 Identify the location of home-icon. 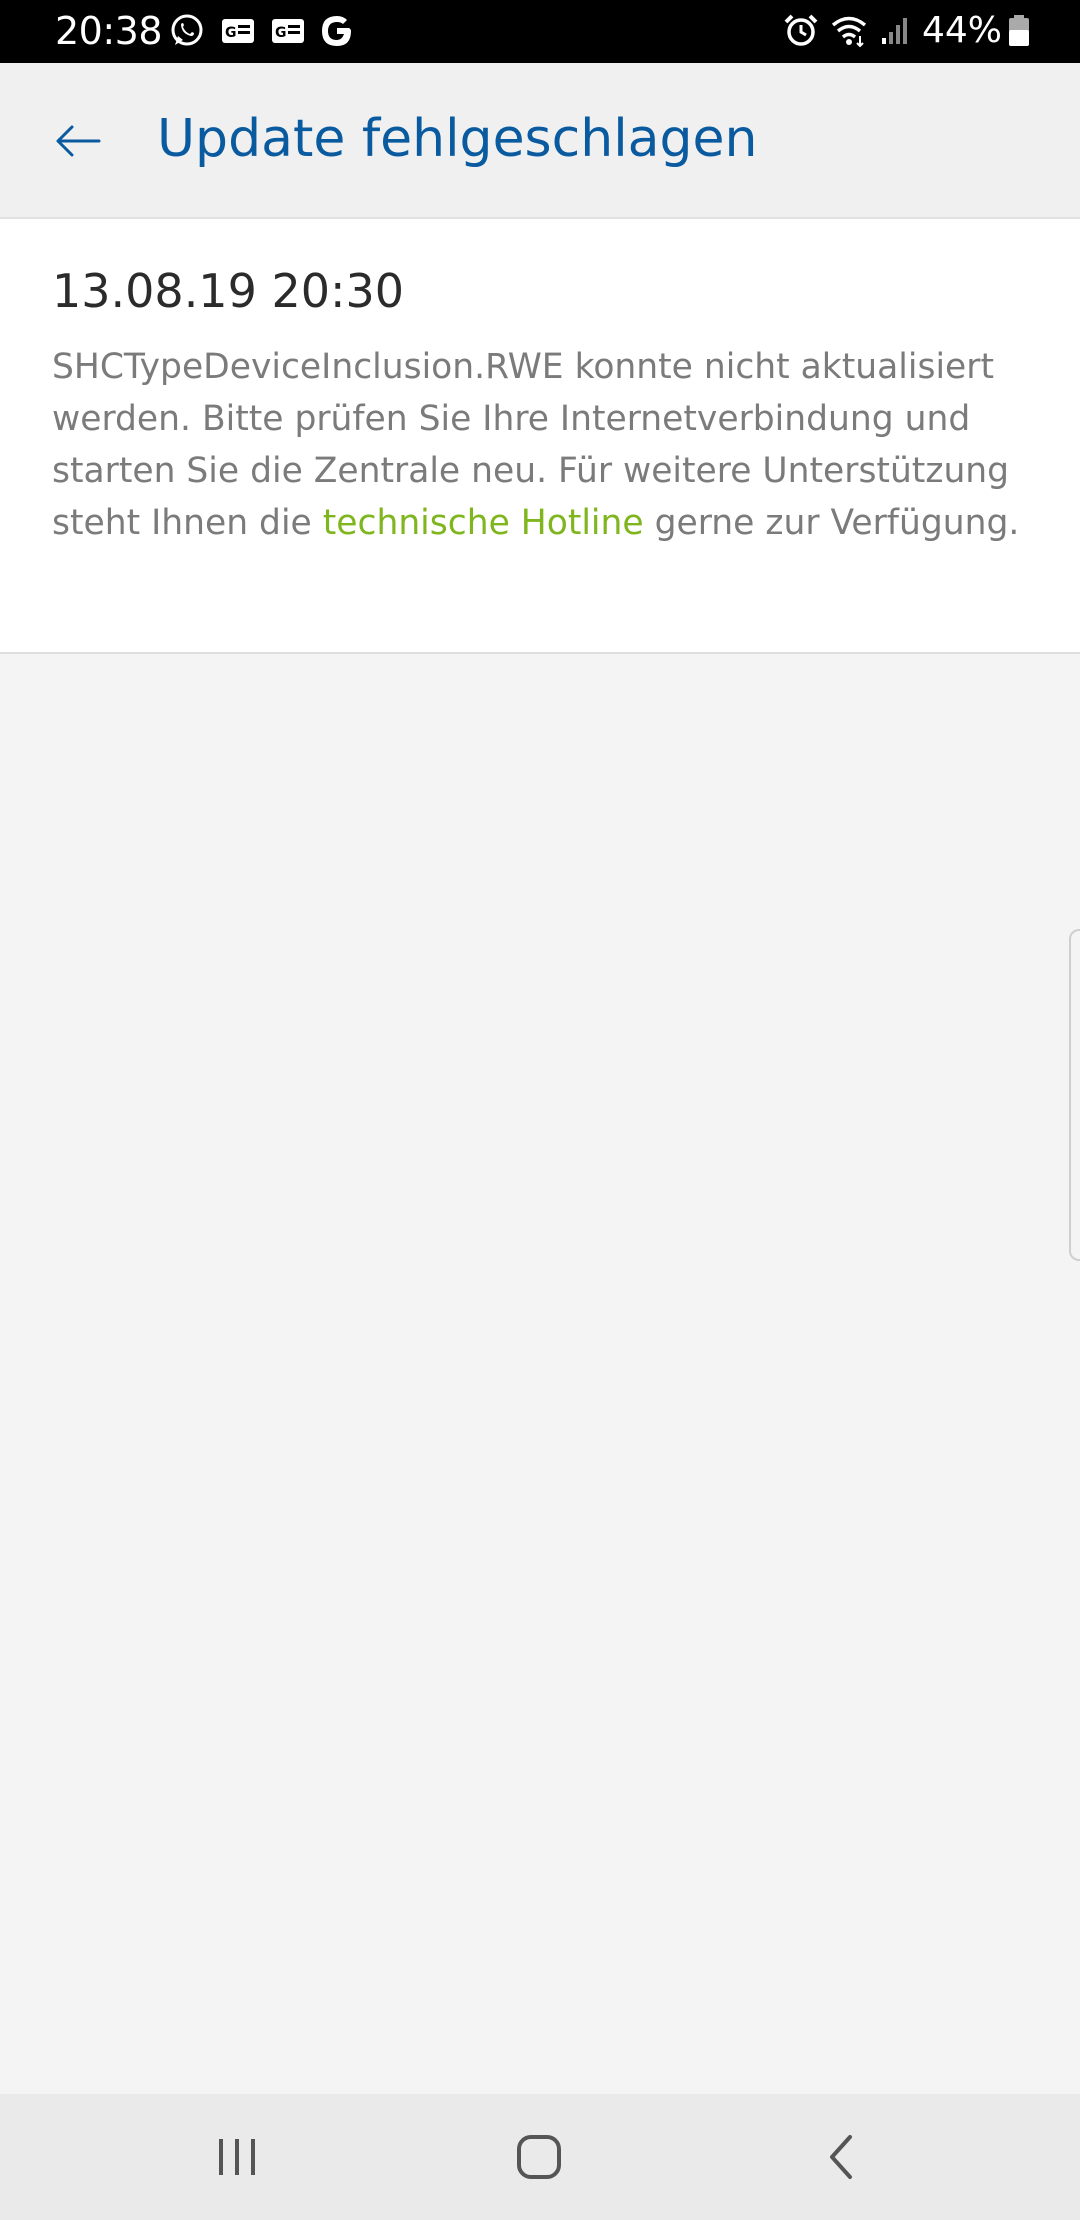
(539, 2157).